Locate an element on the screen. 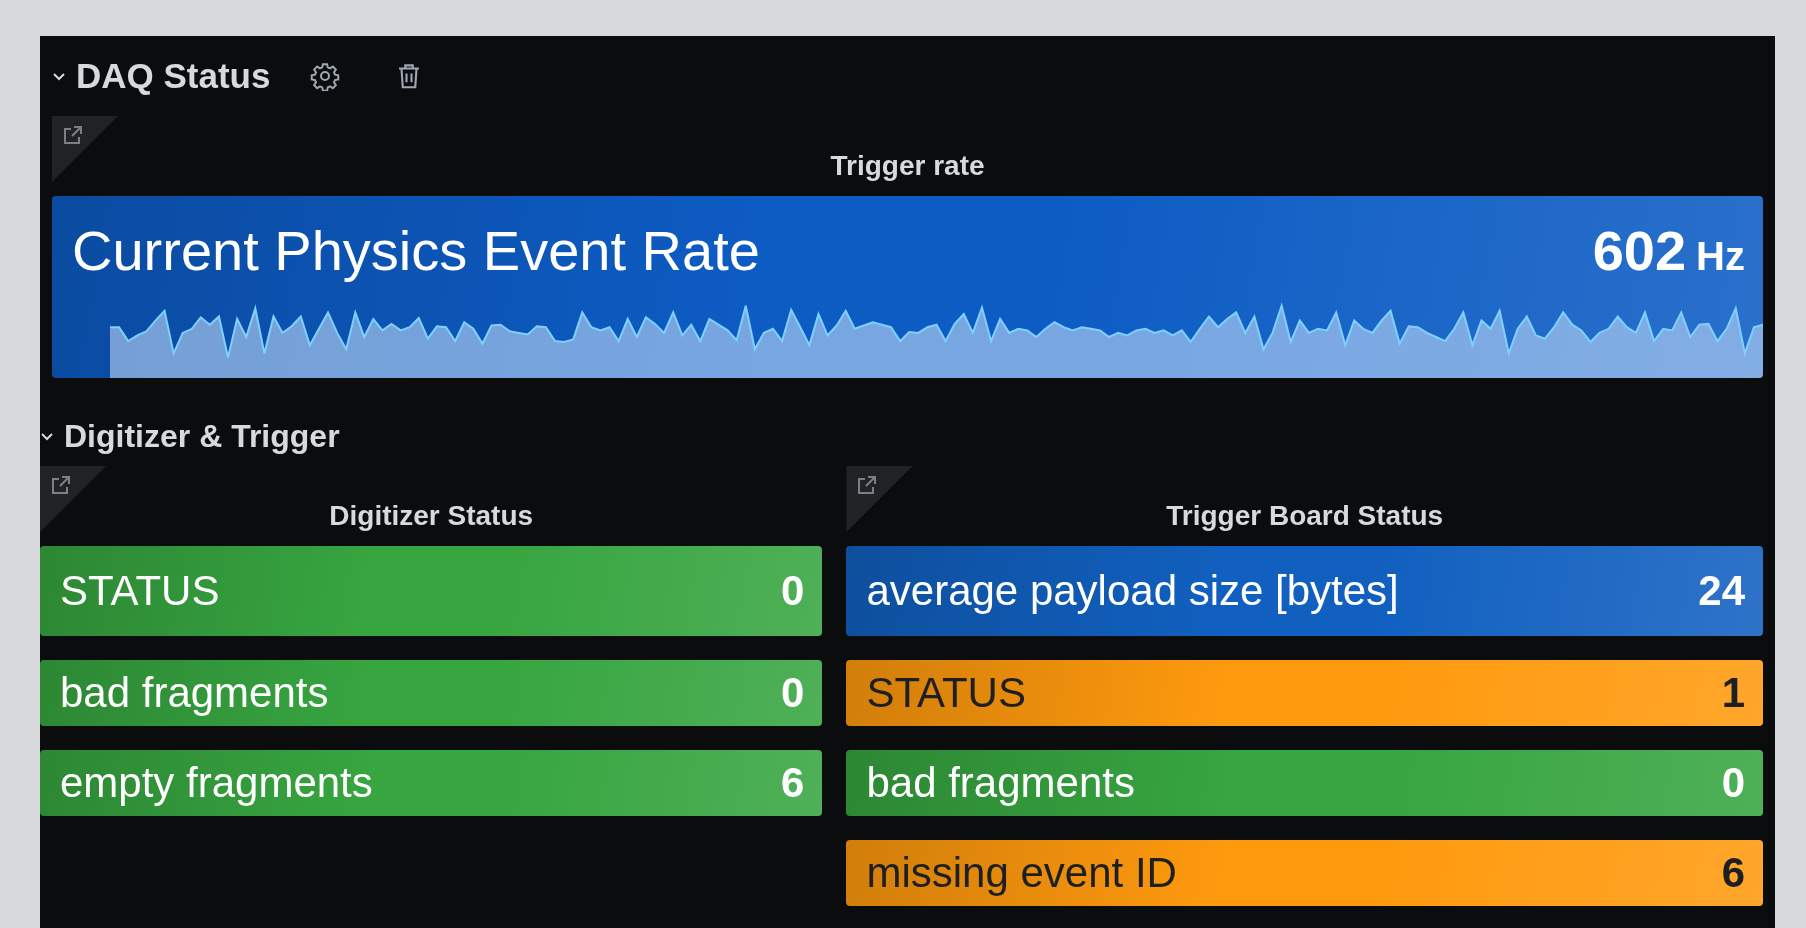 The height and width of the screenshot is (928, 1806). stat-value: 24 is located at coordinates (1721, 591).